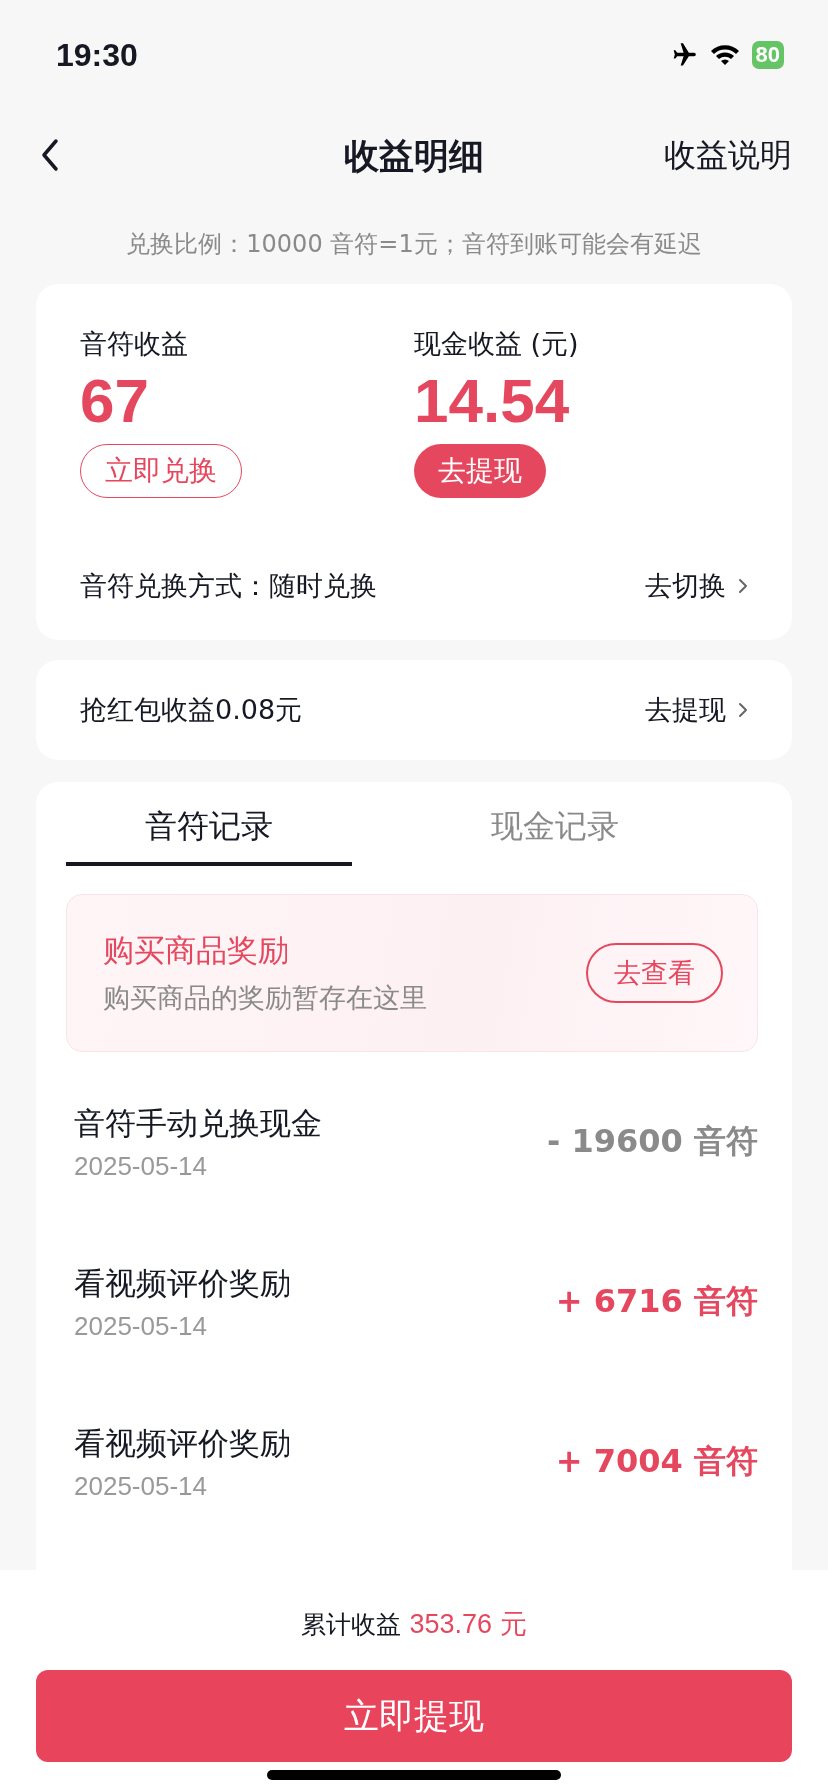 This screenshot has height=1792, width=828. I want to click on tab: 音符记录, so click(209, 824).